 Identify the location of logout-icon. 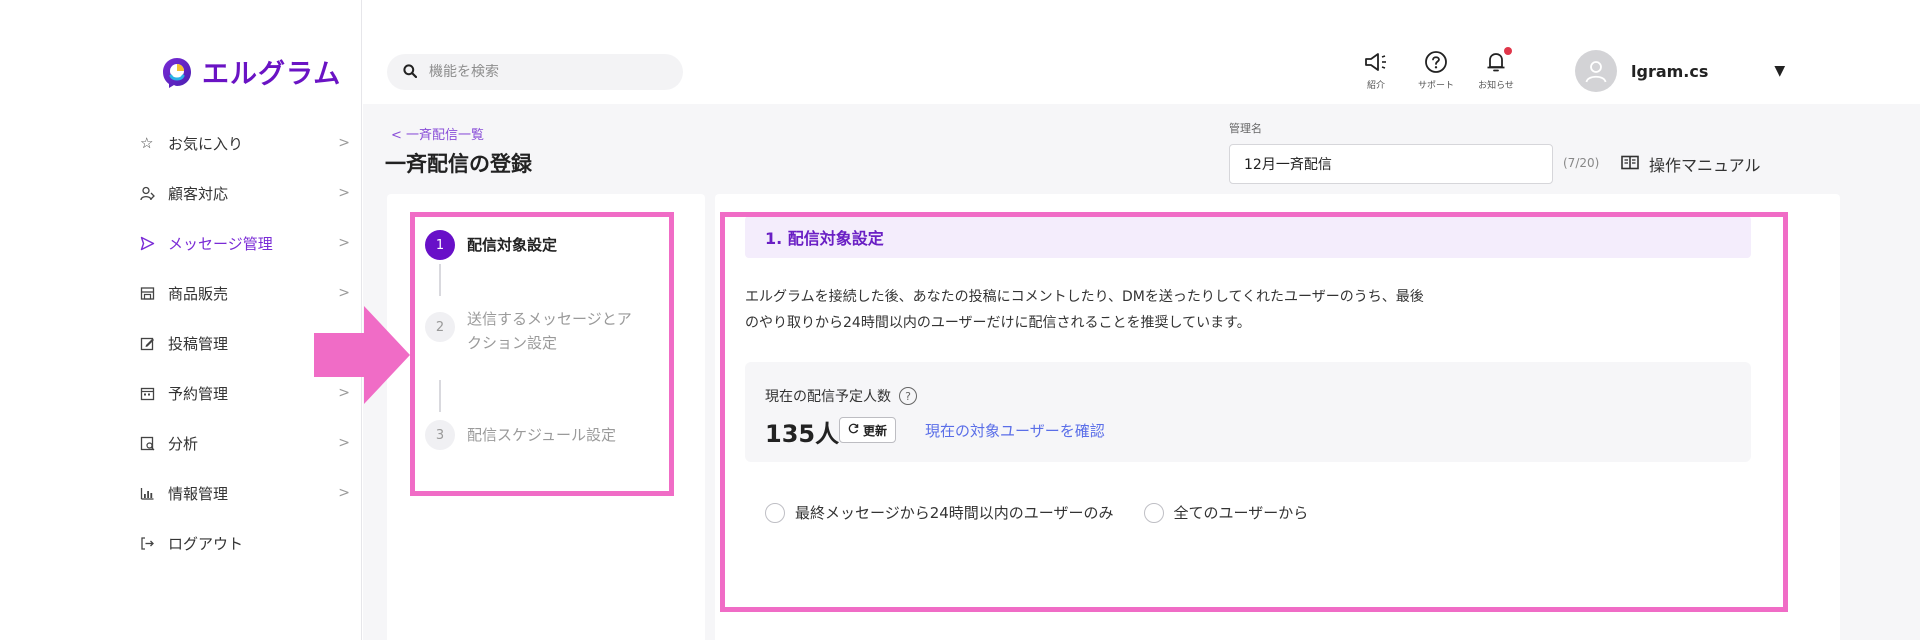
(154, 543).